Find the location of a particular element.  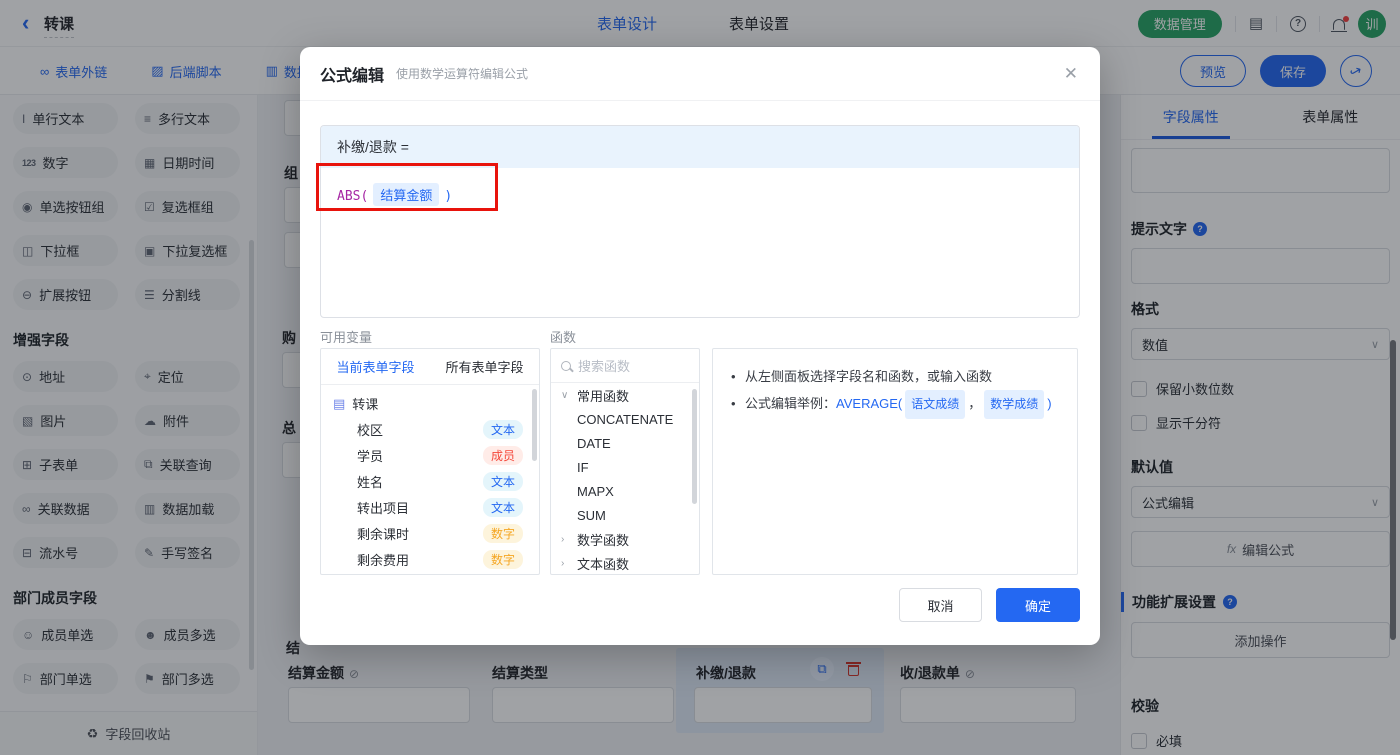

variables-tabs: 当前表单字段 所有表单字段 is located at coordinates (430, 367).